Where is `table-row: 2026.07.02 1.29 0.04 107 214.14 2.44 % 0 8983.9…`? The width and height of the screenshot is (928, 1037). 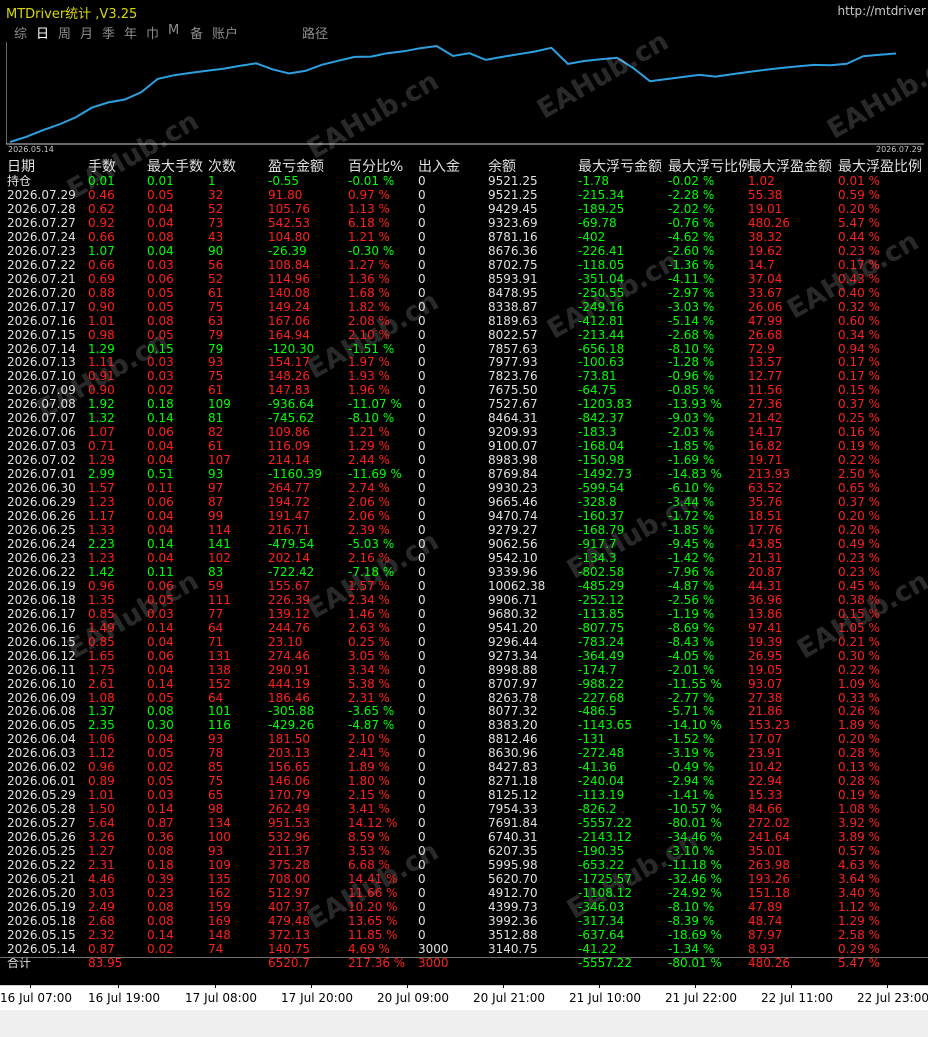 table-row: 2026.07.02 1.29 0.04 107 214.14 2.44 % 0 8983.9… is located at coordinates (464, 460).